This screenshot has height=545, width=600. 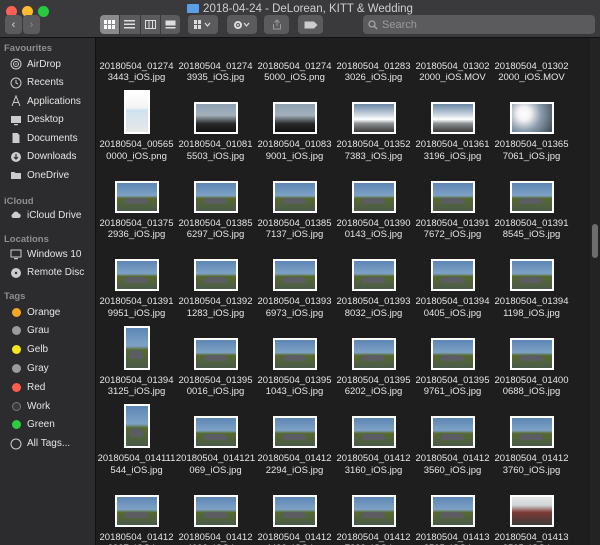 I want to click on file-name-label: 20180504_01365 7061_iOS.jpg, so click(x=532, y=150).